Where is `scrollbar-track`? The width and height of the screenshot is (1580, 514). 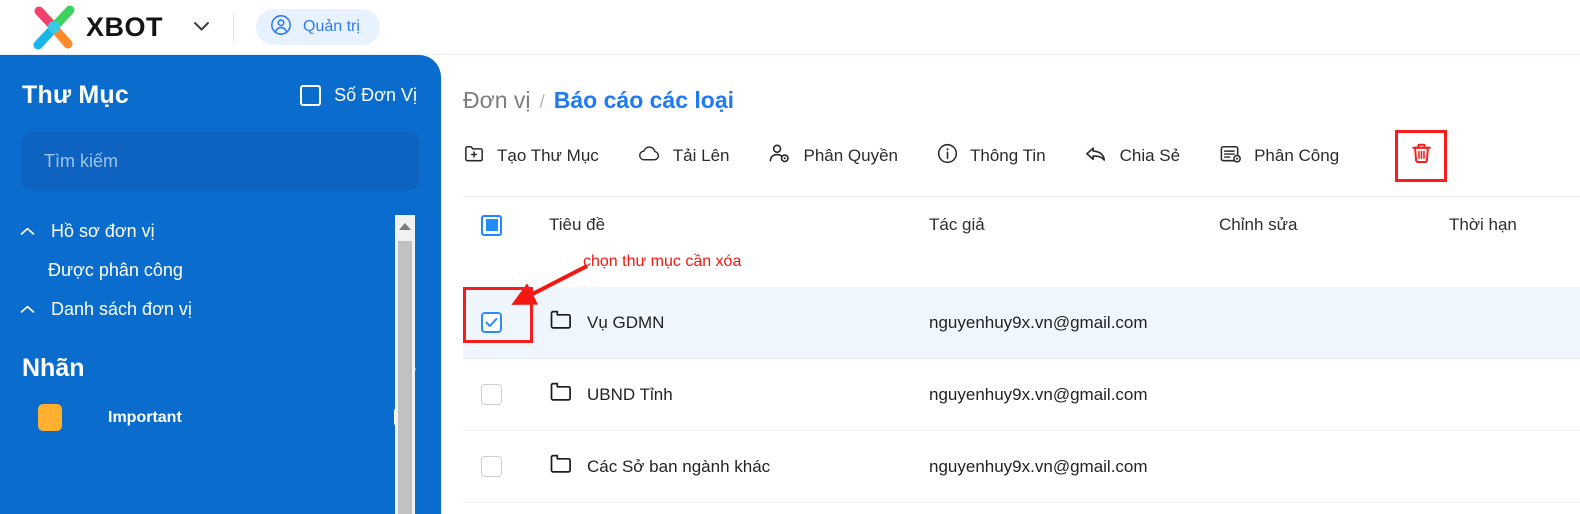
scrollbar-track is located at coordinates (405, 375).